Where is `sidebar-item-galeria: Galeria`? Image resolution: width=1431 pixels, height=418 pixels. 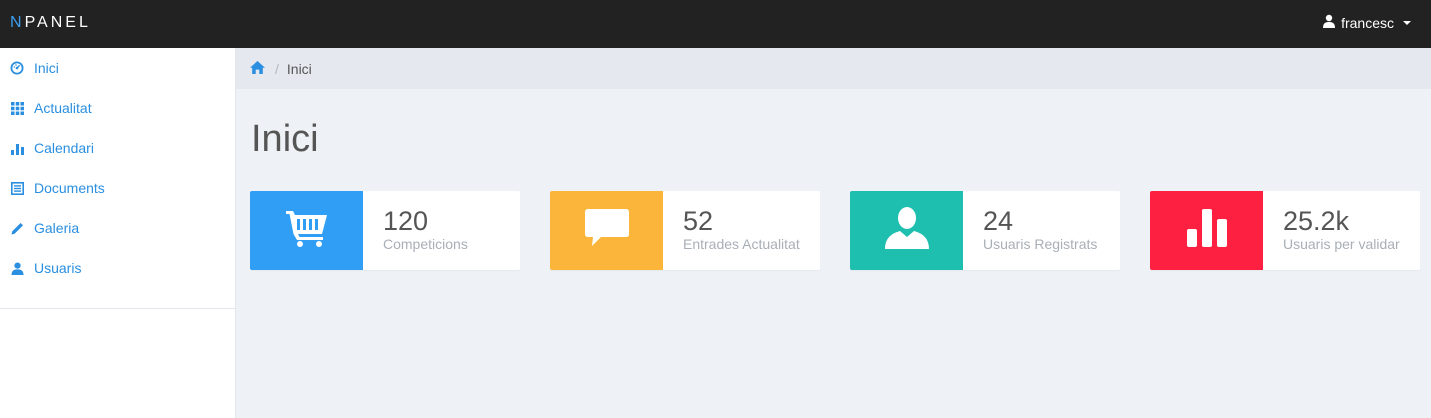
sidebar-item-galeria: Galeria is located at coordinates (117, 228).